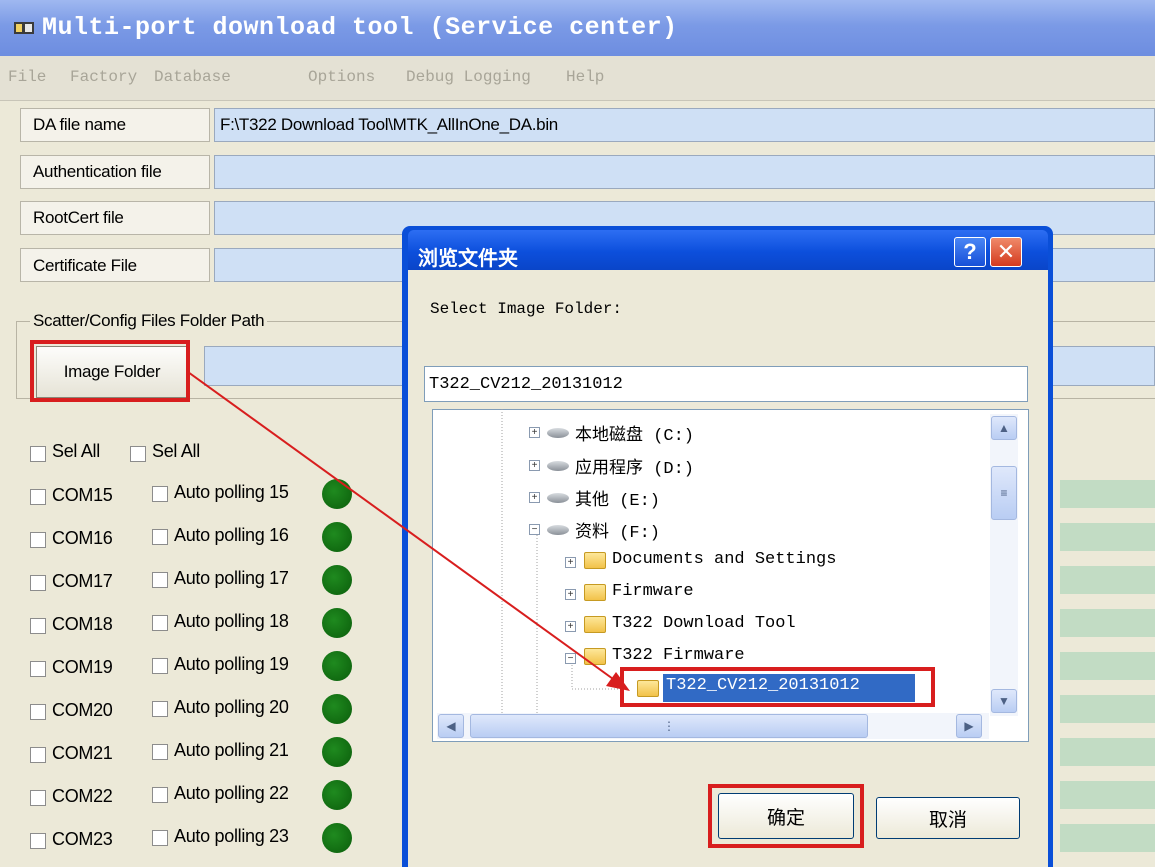 Image resolution: width=1155 pixels, height=867 pixels. Describe the element at coordinates (408, 531) in the screenshot. I see `annotation-arrow` at that location.